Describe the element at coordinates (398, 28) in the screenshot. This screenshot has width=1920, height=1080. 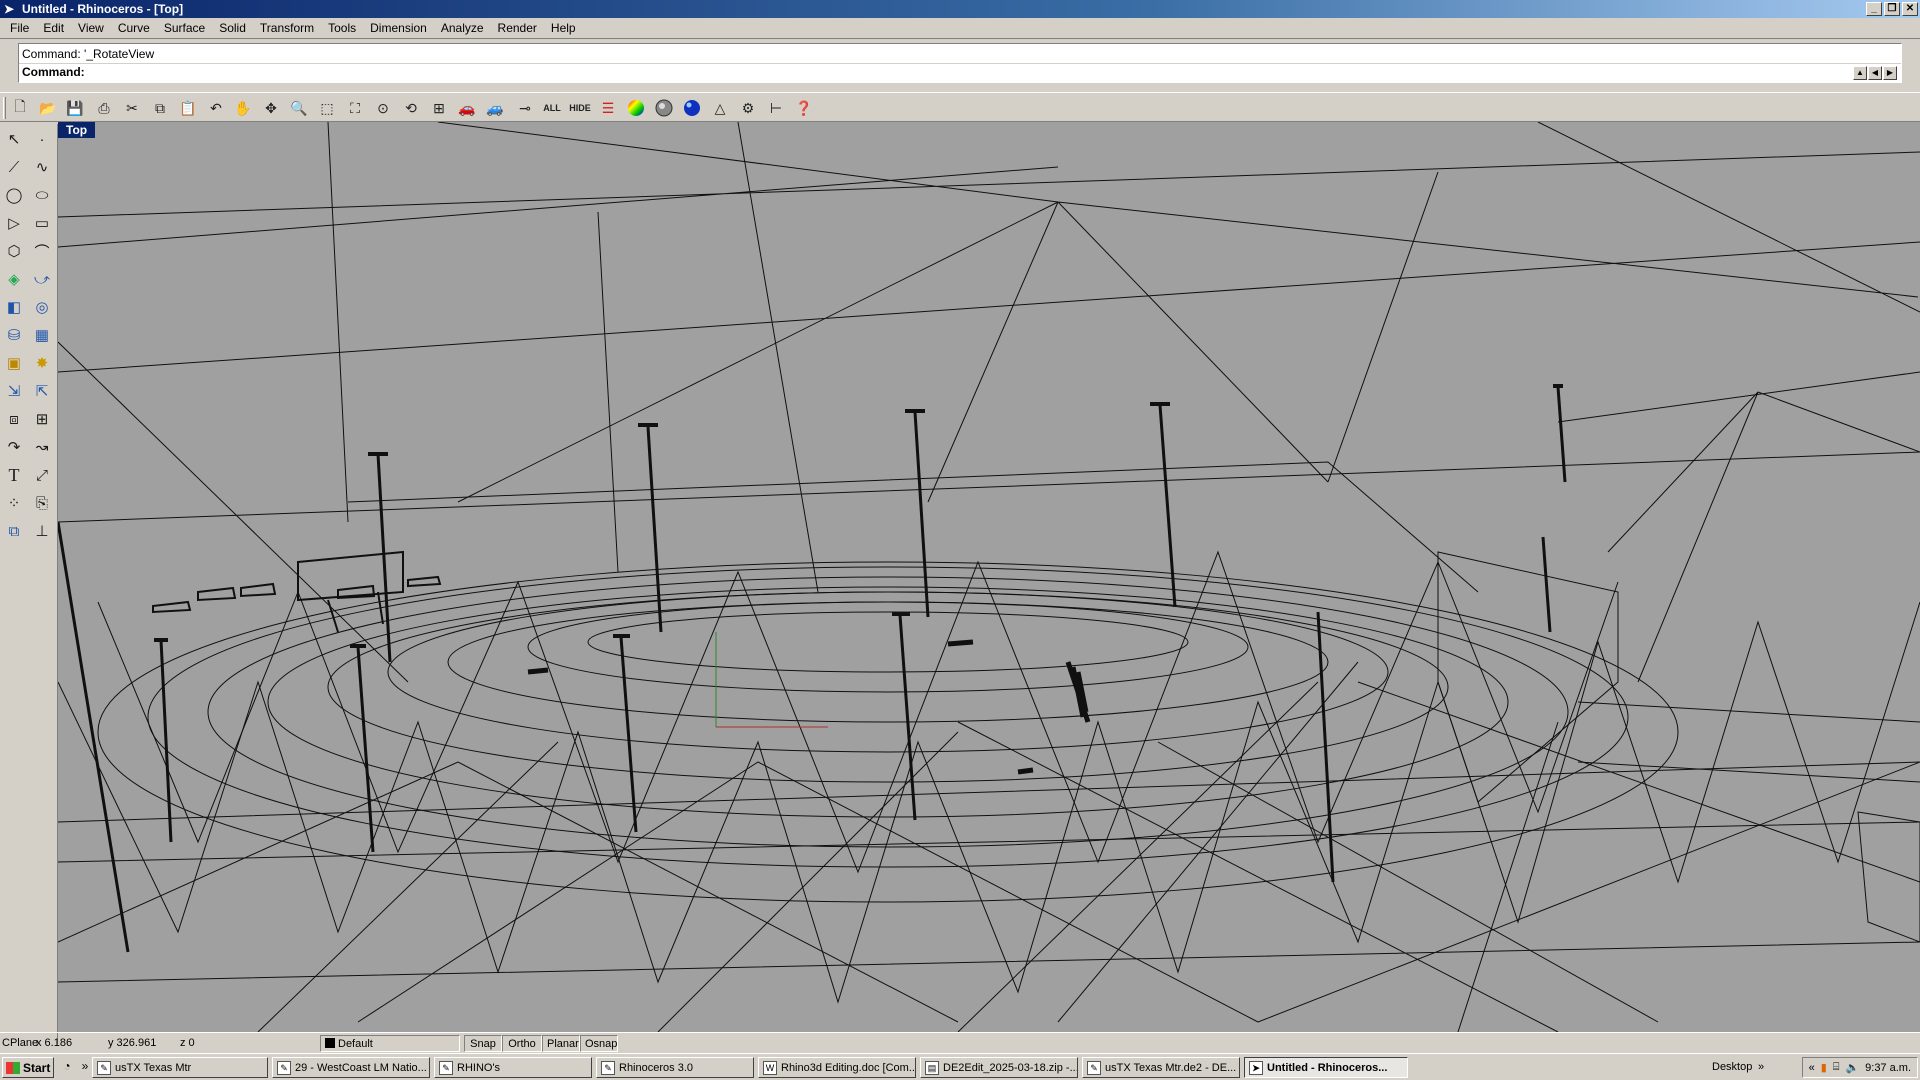
I see `menu-dimension: Dimension` at that location.